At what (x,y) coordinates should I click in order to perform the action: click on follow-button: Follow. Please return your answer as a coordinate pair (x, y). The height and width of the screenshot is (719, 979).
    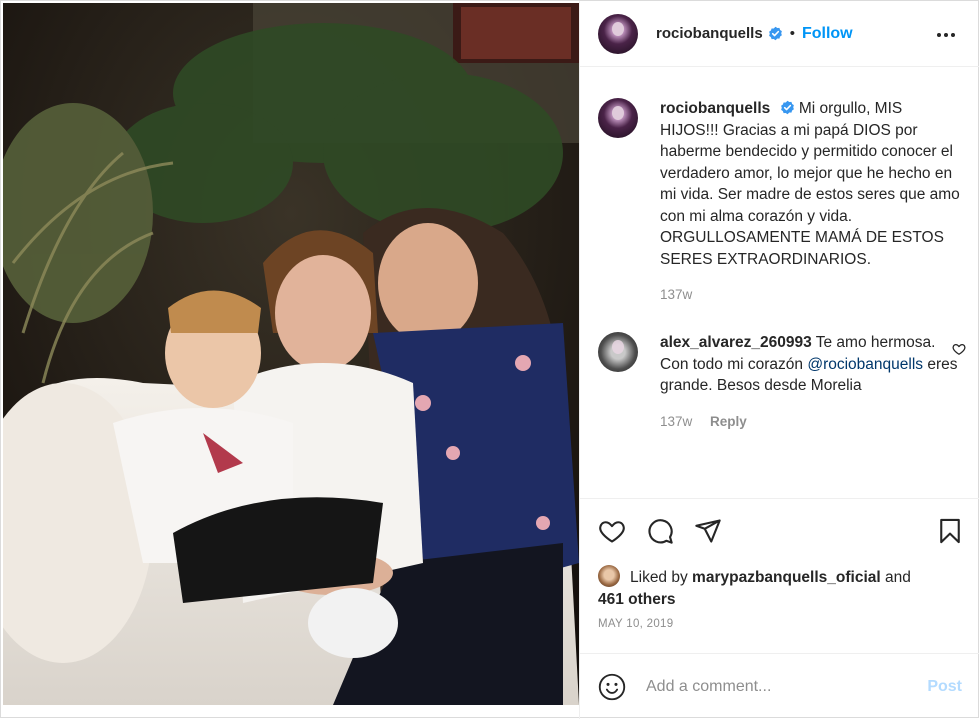
    Looking at the image, I should click on (827, 34).